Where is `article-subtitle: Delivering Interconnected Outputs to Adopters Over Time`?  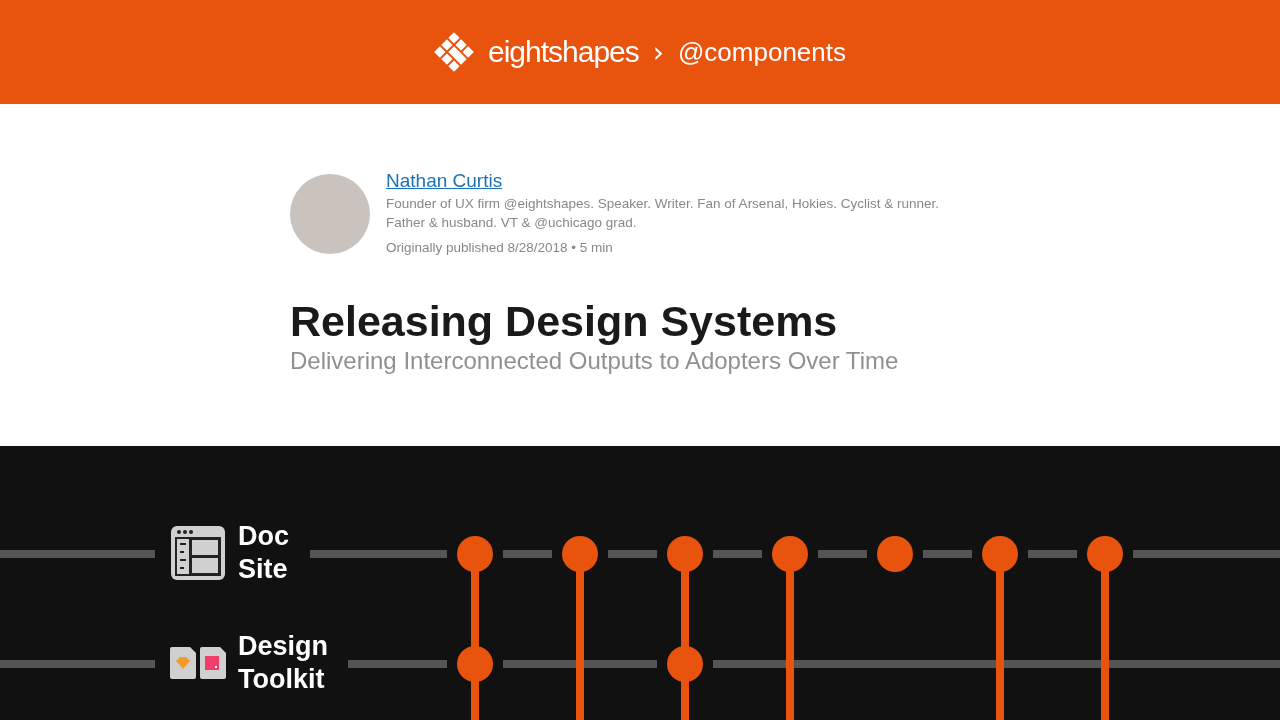
article-subtitle: Delivering Interconnected Outputs to Adopters Over Time is located at coordinates (595, 361).